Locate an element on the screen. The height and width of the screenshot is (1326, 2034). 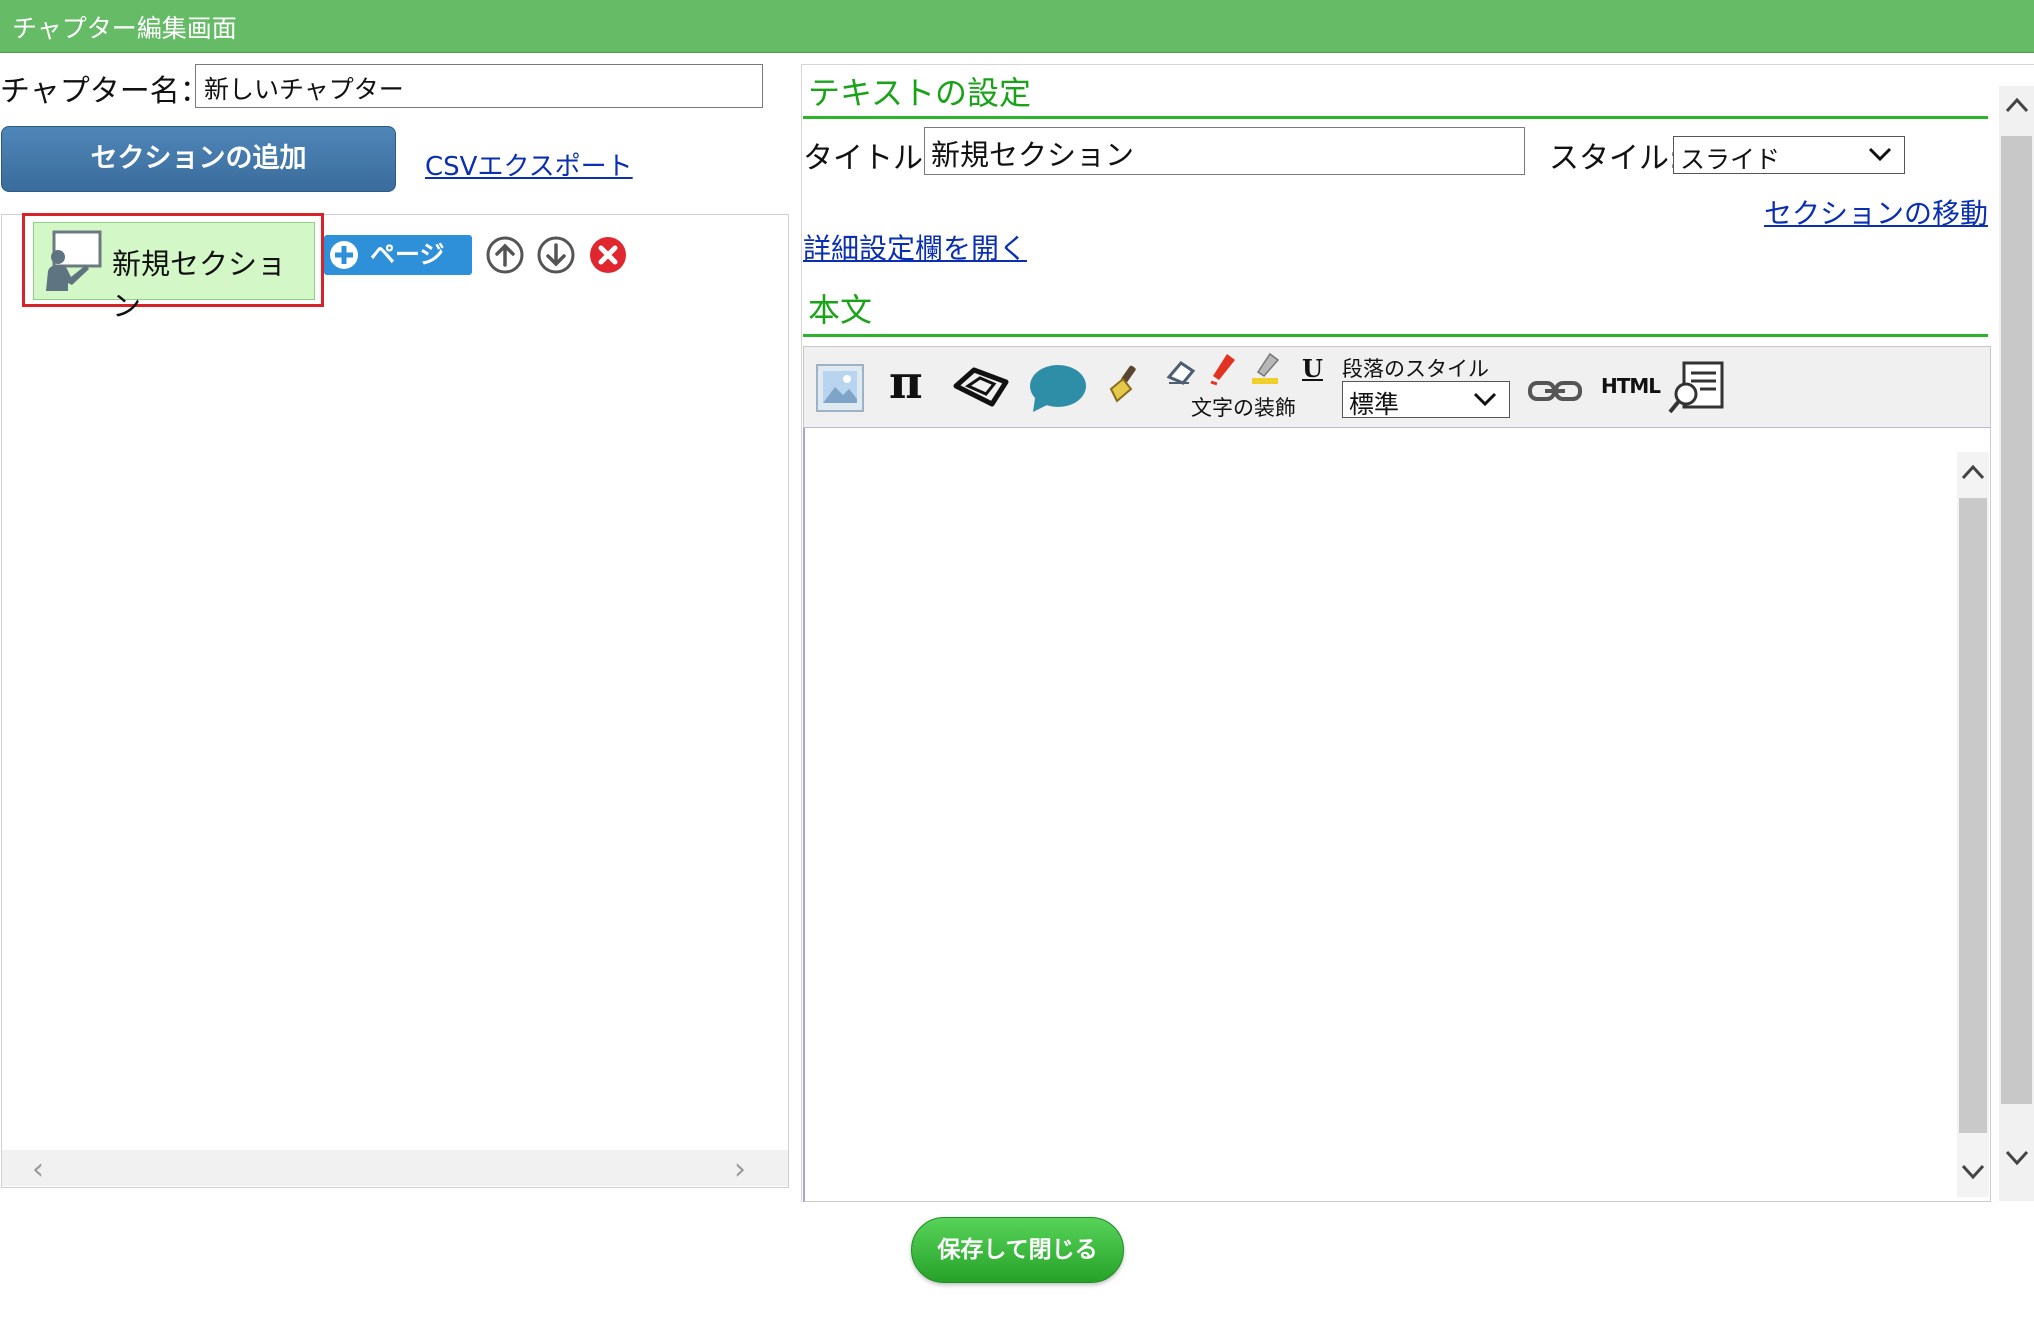
move-up-icon is located at coordinates (505, 255).